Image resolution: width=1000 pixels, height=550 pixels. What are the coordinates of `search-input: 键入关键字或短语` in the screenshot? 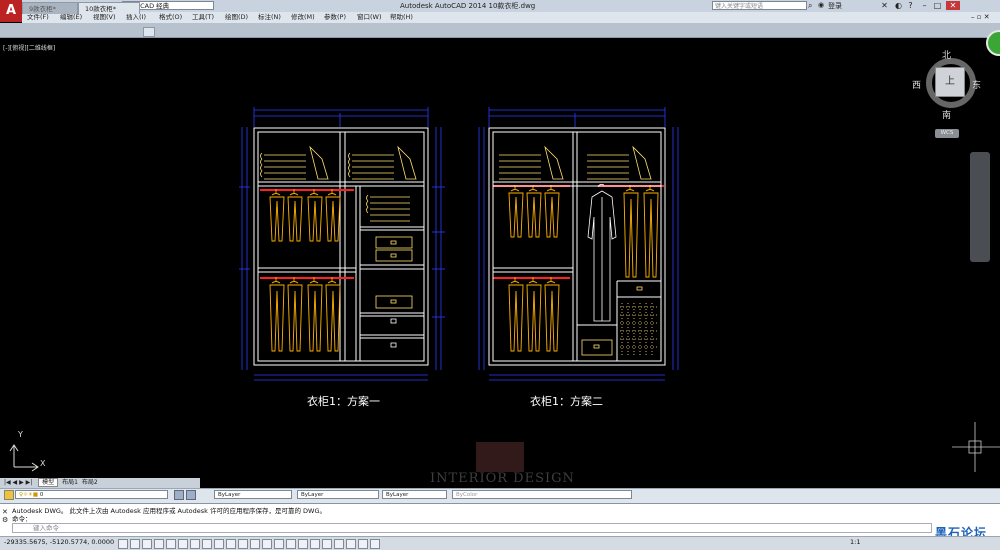 It's located at (759, 5).